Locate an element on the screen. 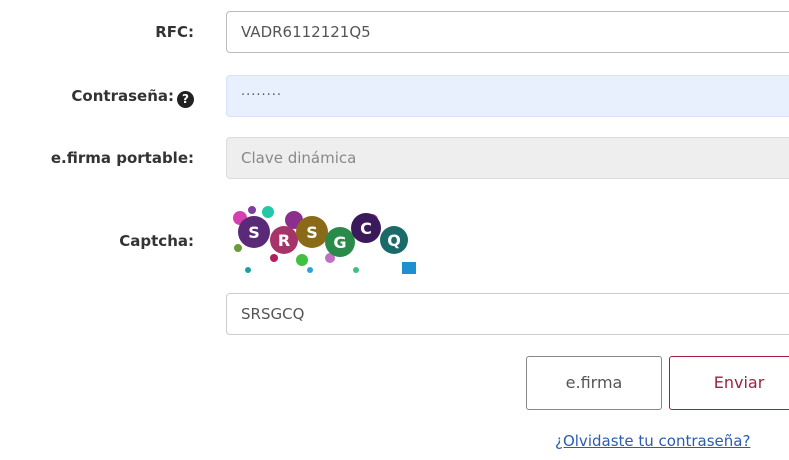 The image size is (789, 460). captcha-label: Captcha: is located at coordinates (156, 241).